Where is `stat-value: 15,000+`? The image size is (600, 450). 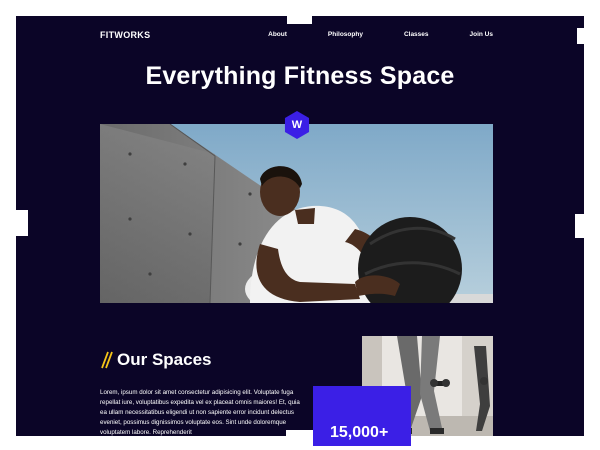
stat-value: 15,000+ is located at coordinates (359, 432).